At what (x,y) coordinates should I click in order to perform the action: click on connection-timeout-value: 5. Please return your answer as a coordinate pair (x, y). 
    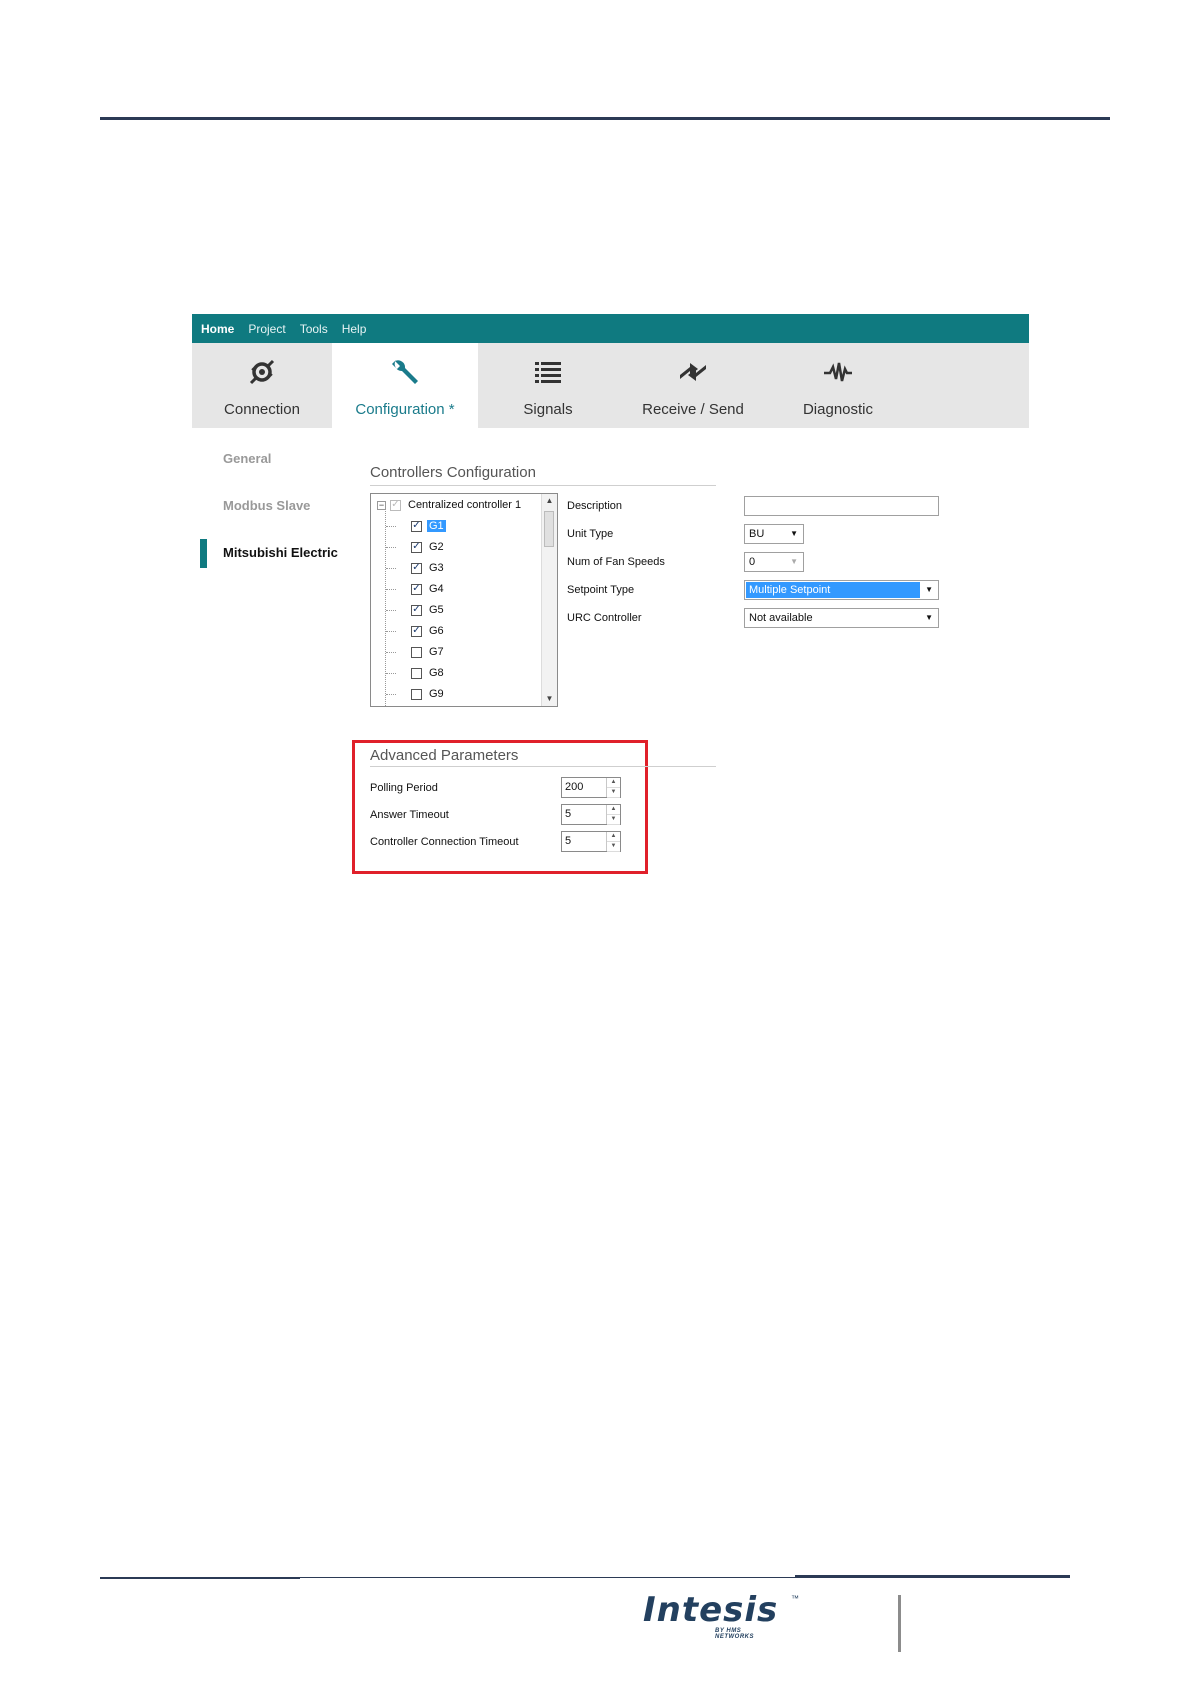
    Looking at the image, I should click on (568, 841).